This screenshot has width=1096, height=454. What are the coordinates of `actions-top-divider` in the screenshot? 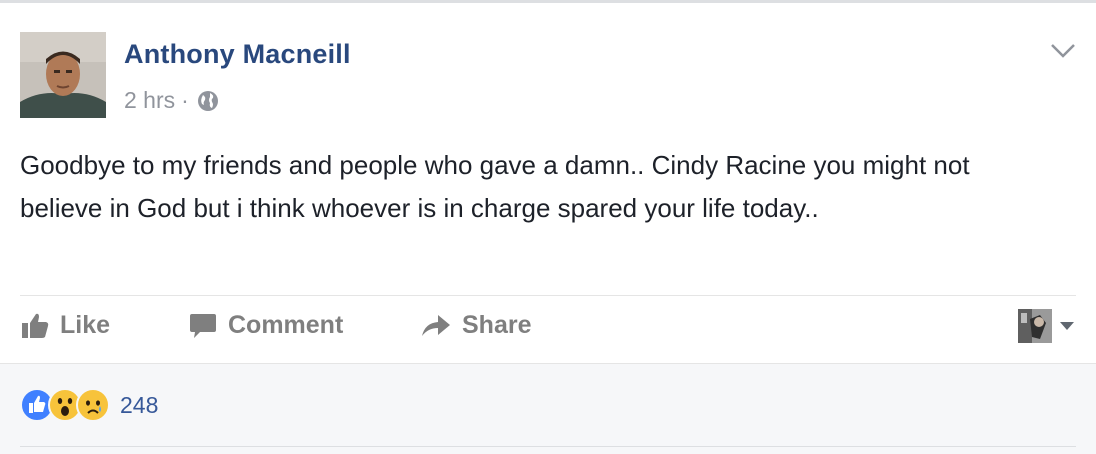 It's located at (548, 295).